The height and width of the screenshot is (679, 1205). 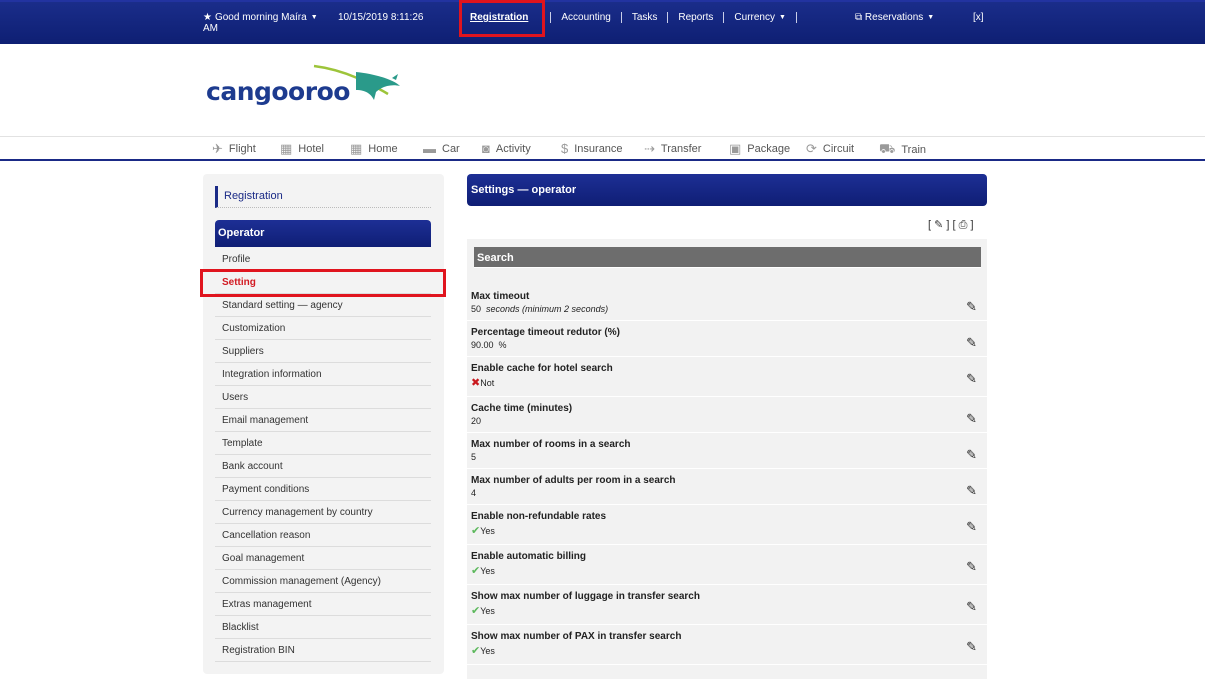 I want to click on sidebar-item-cancellation-reason: Cancellation reason, so click(x=323, y=535).